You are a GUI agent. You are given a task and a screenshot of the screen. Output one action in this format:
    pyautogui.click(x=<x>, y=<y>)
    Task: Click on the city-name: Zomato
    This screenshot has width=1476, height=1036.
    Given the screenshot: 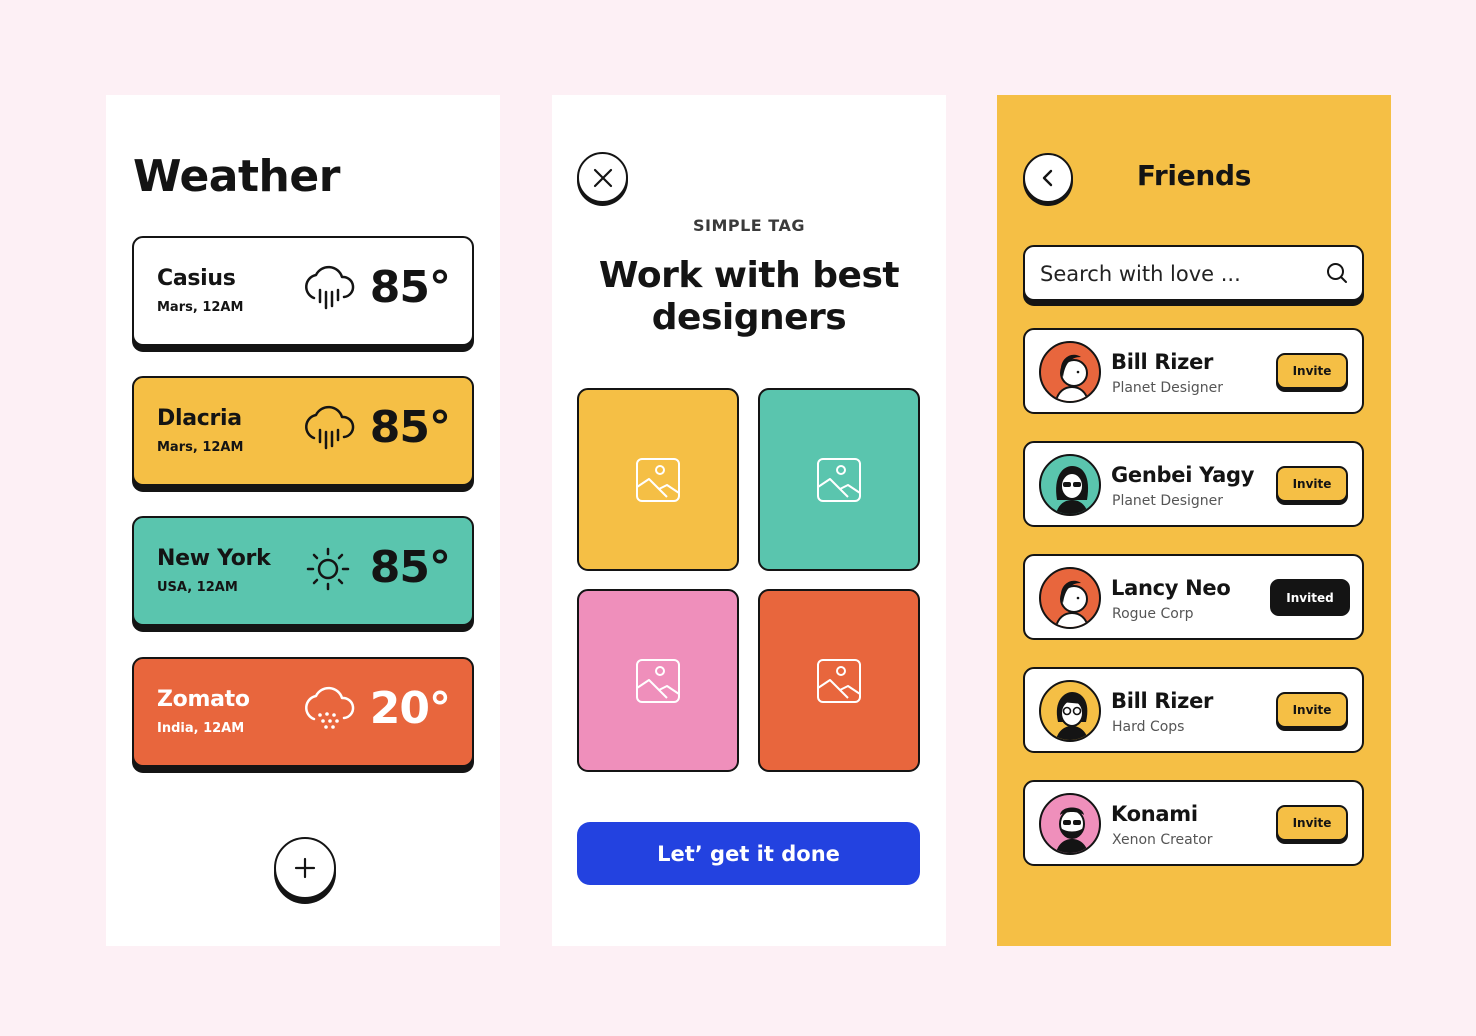 What is the action you would take?
    pyautogui.click(x=203, y=699)
    